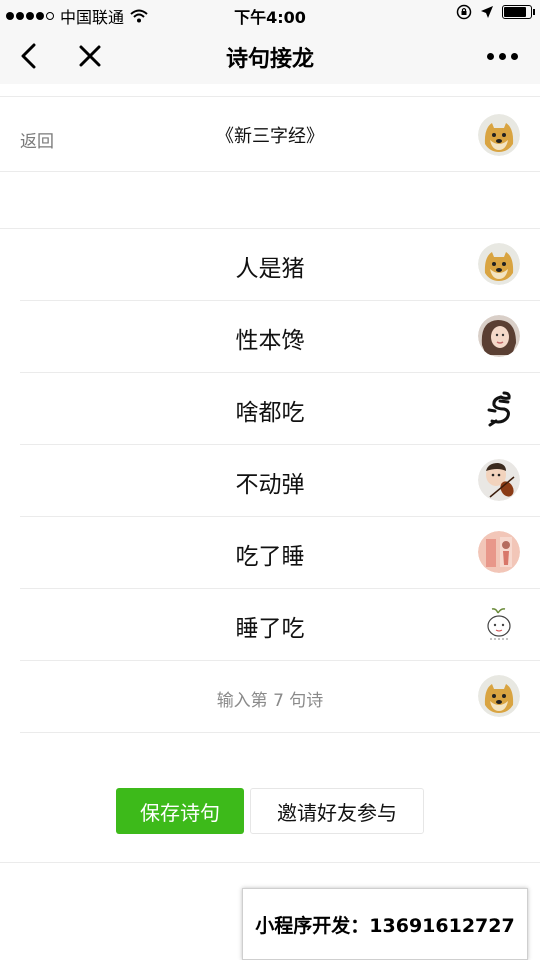 This screenshot has height=960, width=540. I want to click on orientation-lock-icon, so click(464, 12).